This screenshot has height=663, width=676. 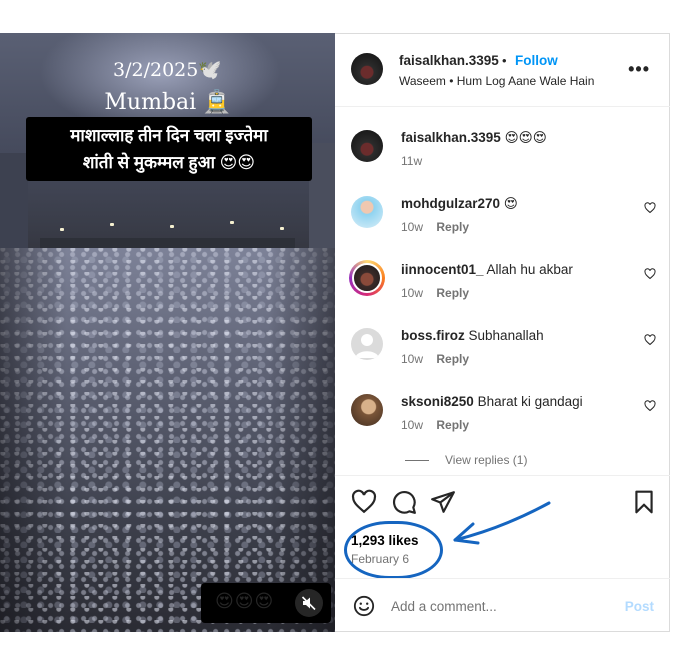 I want to click on comment-item: mohdgulzar270 😍 10w Reply, so click(x=502, y=226).